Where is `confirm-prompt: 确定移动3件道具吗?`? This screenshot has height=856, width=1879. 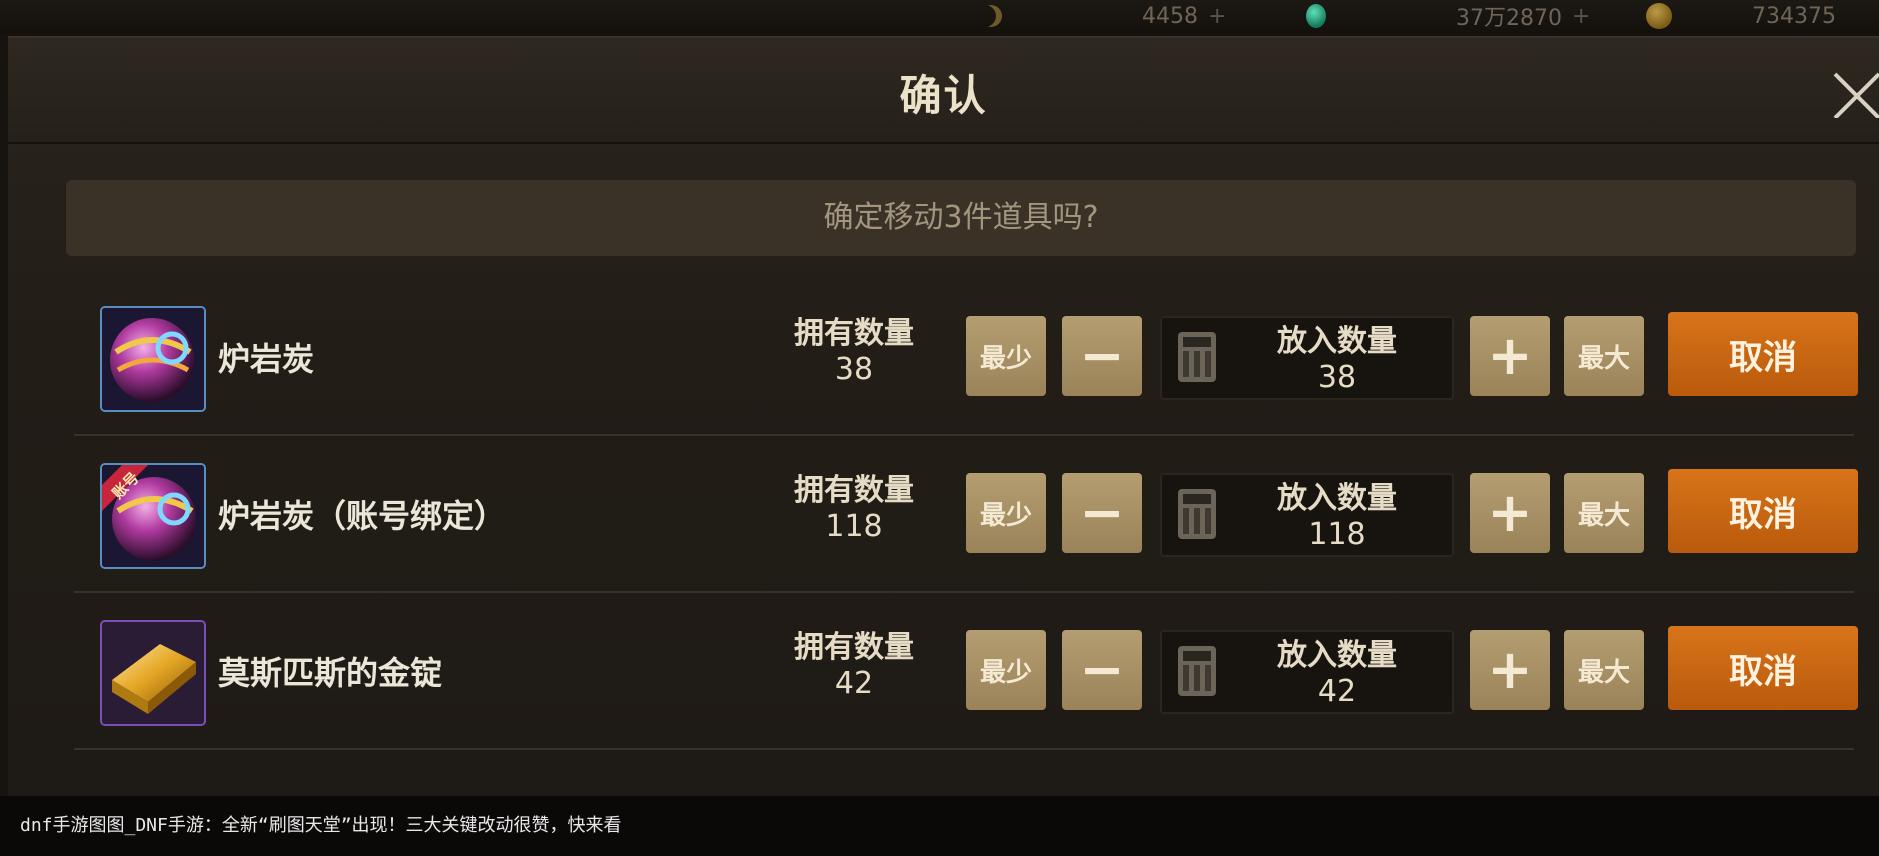 confirm-prompt: 确定移动3件道具吗? is located at coordinates (961, 218).